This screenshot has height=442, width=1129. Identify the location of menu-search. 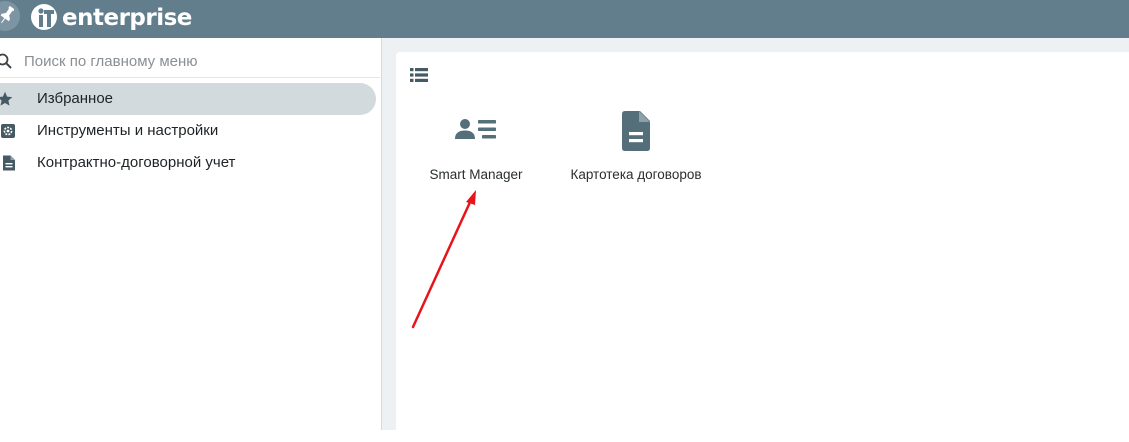
(190, 61).